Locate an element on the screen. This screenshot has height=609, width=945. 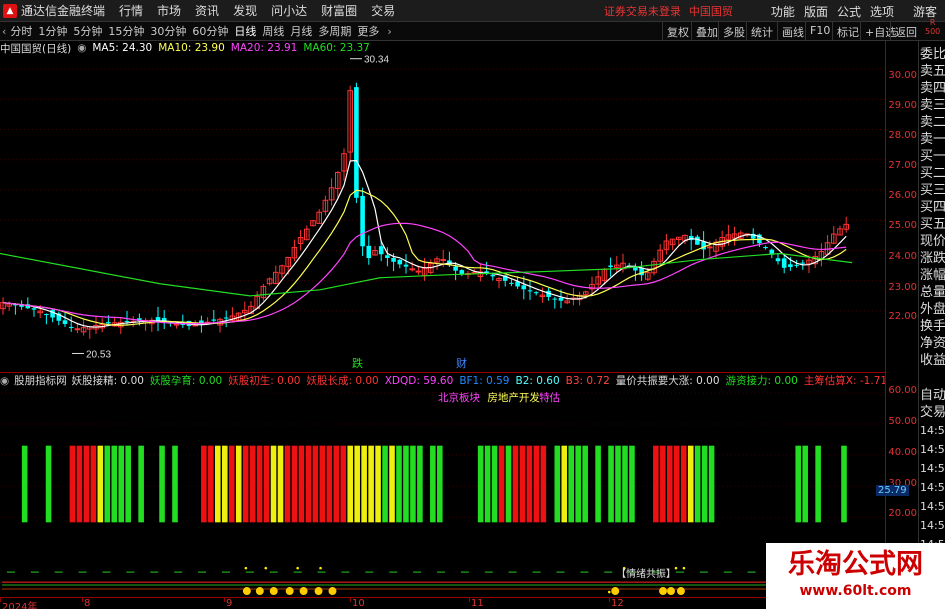
side-panel-item: 买二 is located at coordinates (932, 173).